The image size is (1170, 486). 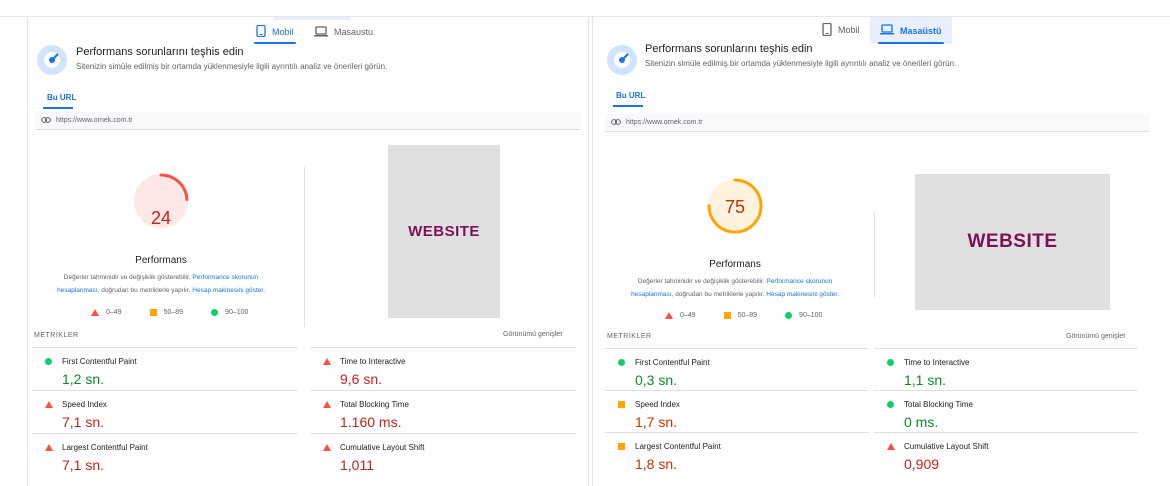 I want to click on metric-fcp: First Contentful Paint 0,3 sn., so click(x=737, y=369).